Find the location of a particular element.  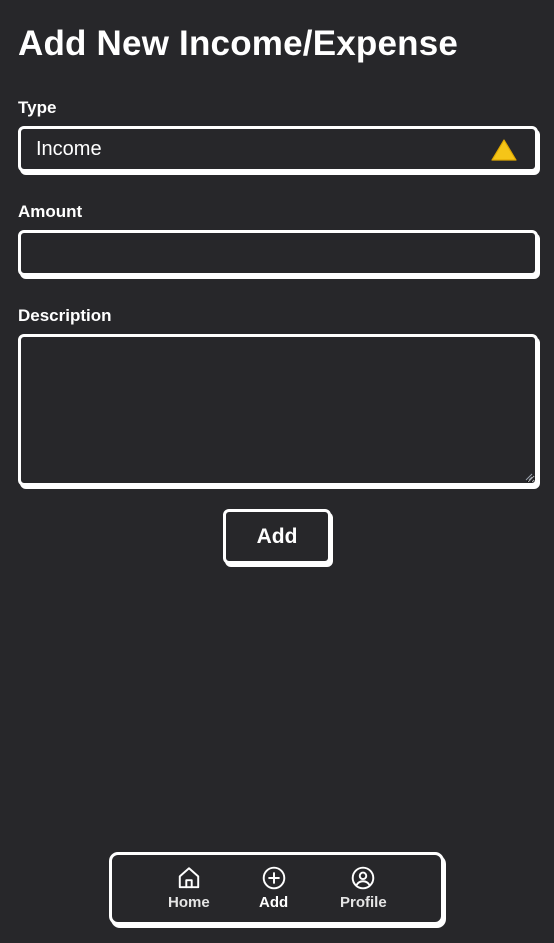

home-icon is located at coordinates (189, 878).